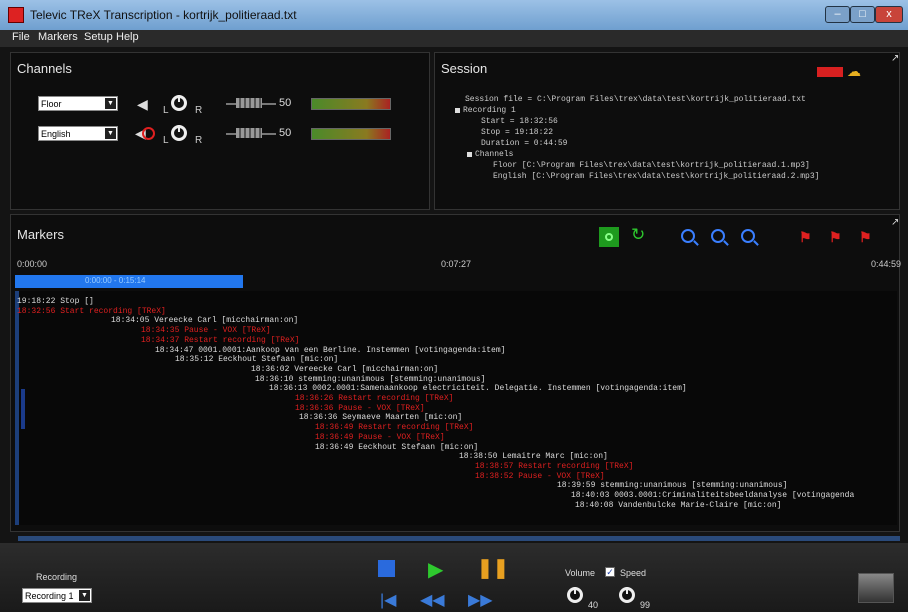 This screenshot has height=612, width=908. Describe the element at coordinates (396, 447) in the screenshot. I see `marker-entry: 18:36:49 Eeckhout Stefaan [mic:on]` at that location.